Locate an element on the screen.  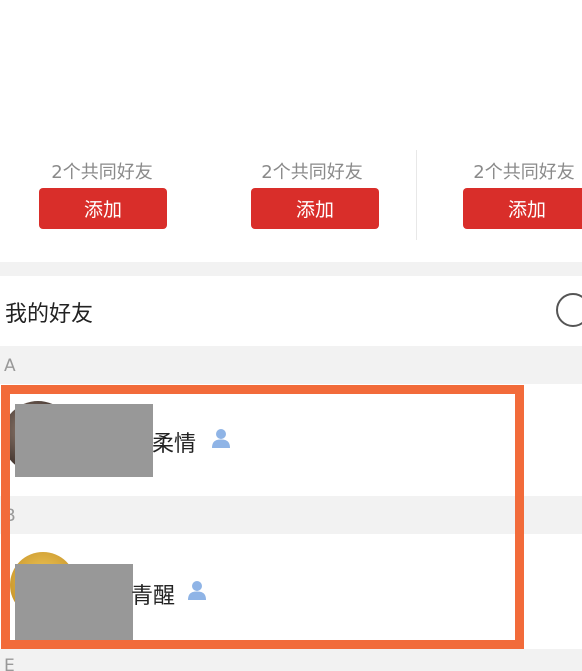
section-letter: A is located at coordinates (10, 366).